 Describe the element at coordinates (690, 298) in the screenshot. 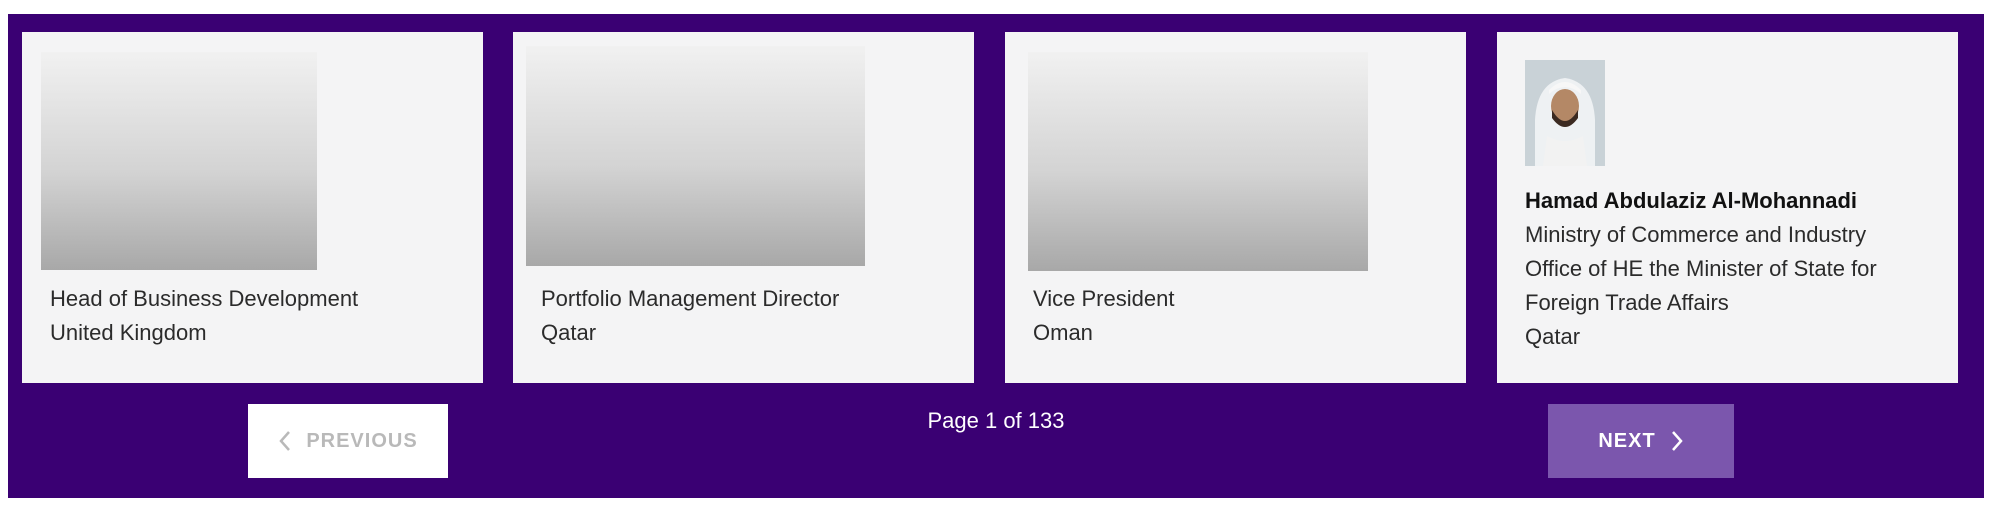

I see `speaker-title: Portfolio Management Director` at that location.